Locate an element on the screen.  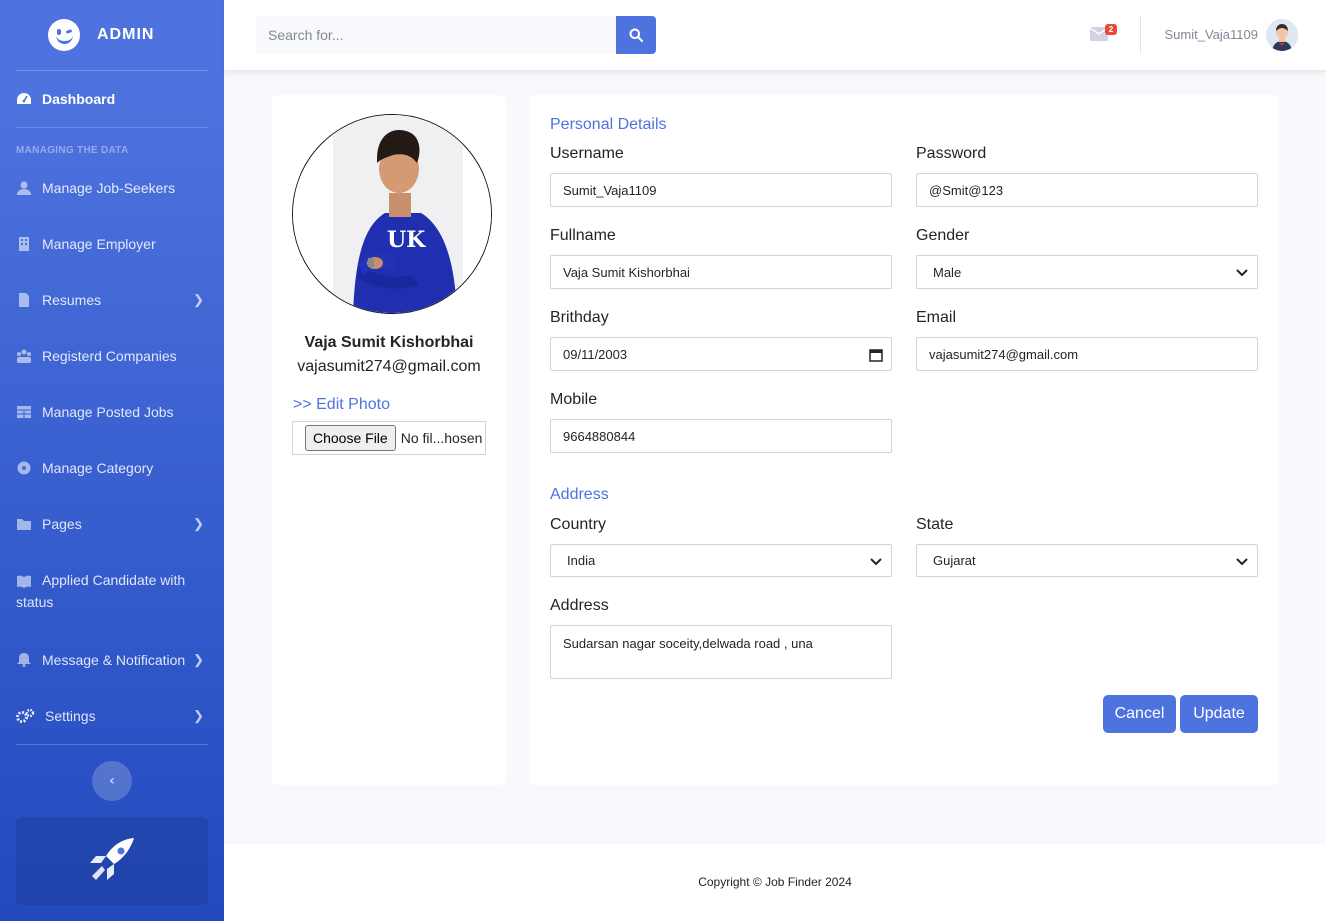
file-status: No fil...hosen is located at coordinates (441, 438).